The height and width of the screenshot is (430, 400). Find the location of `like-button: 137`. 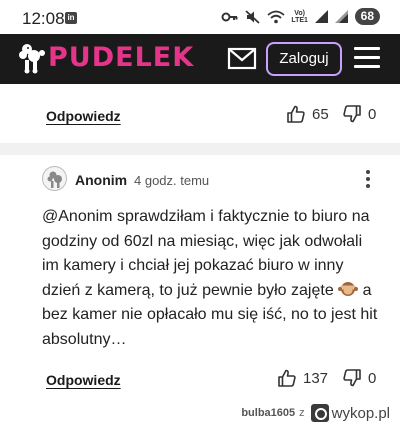

like-button: 137 is located at coordinates (303, 378).